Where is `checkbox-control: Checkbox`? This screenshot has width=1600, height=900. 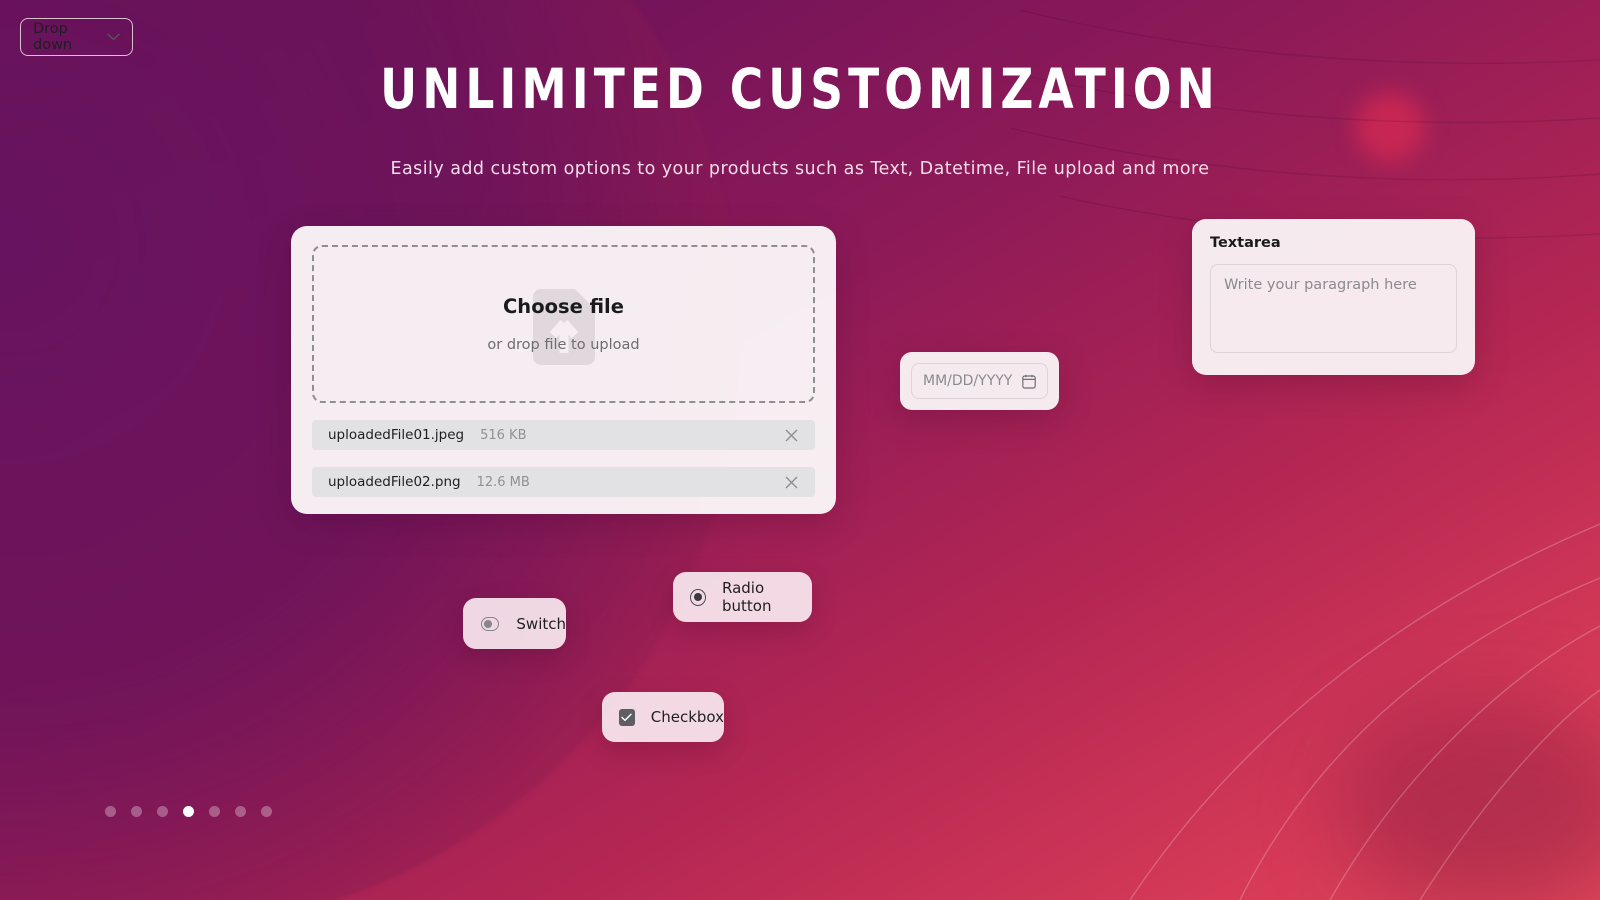 checkbox-control: Checkbox is located at coordinates (663, 717).